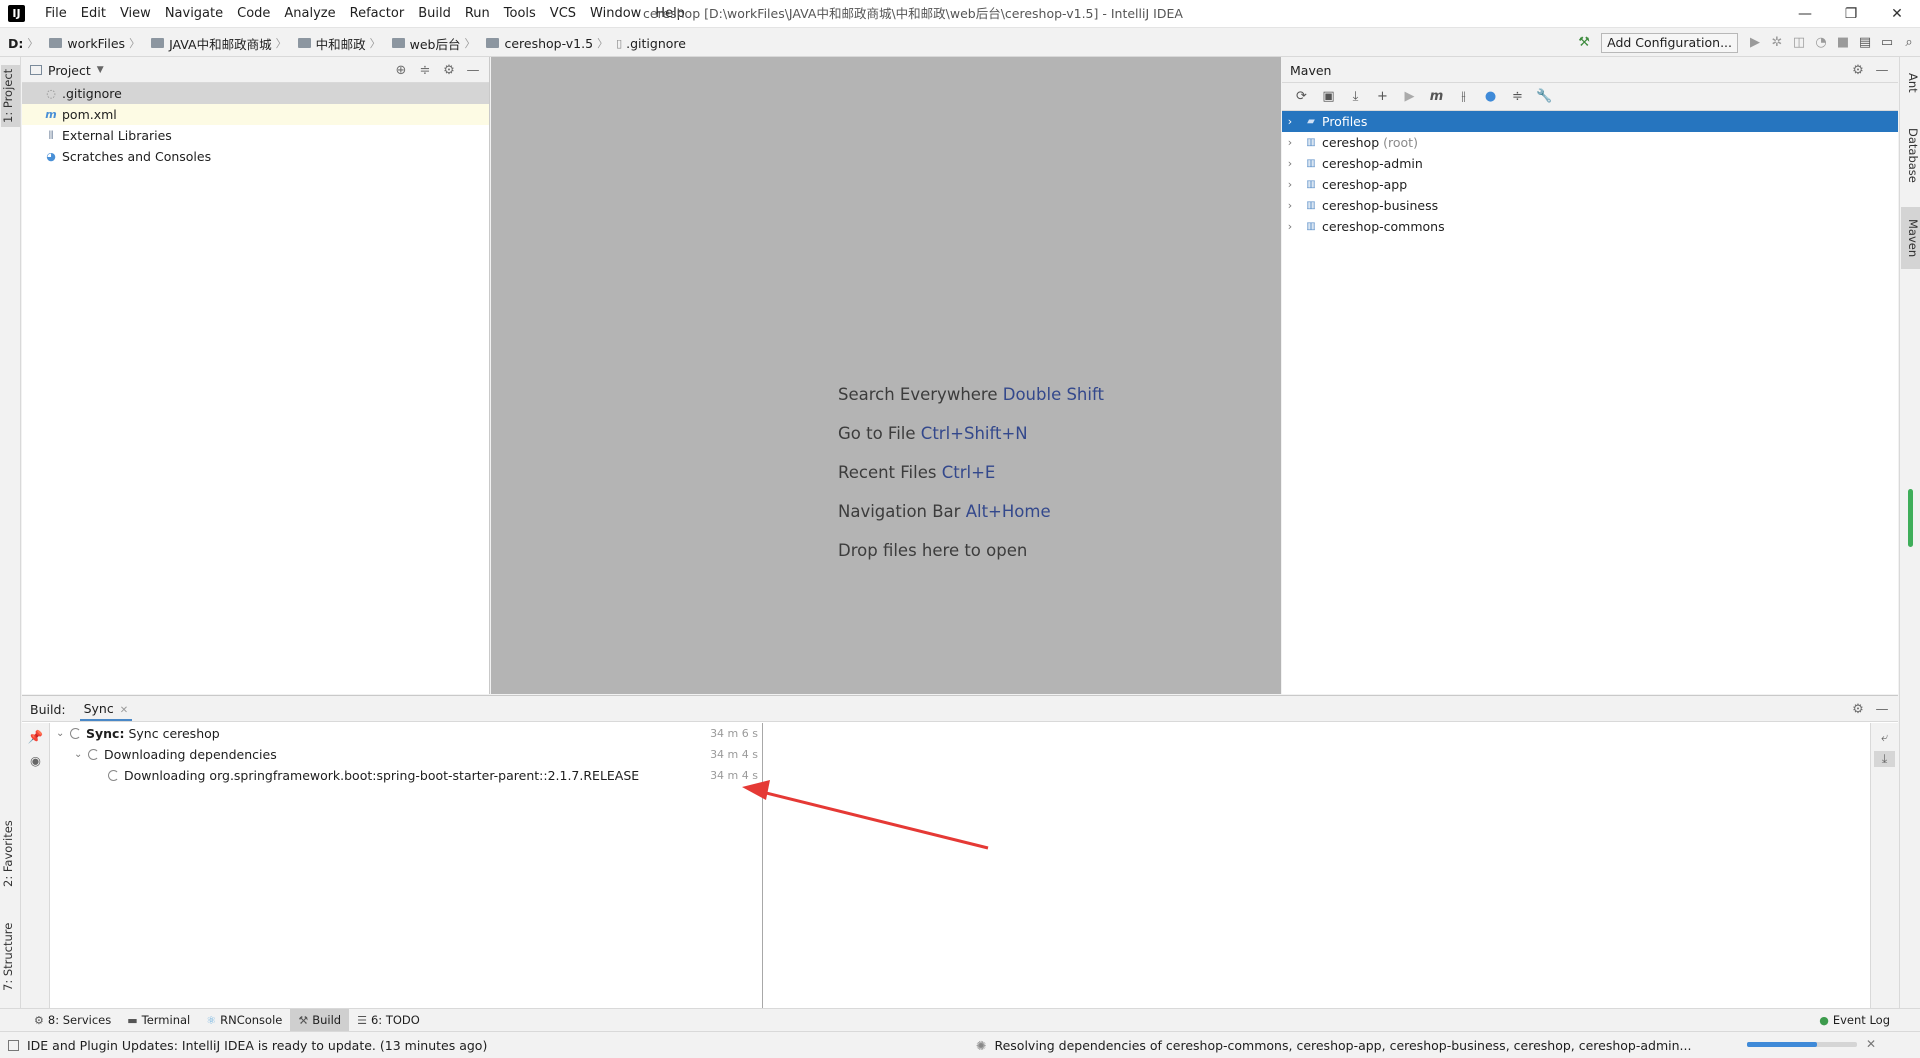  What do you see at coordinates (1910, 83) in the screenshot?
I see `tool-tab-ant: Ant` at bounding box center [1910, 83].